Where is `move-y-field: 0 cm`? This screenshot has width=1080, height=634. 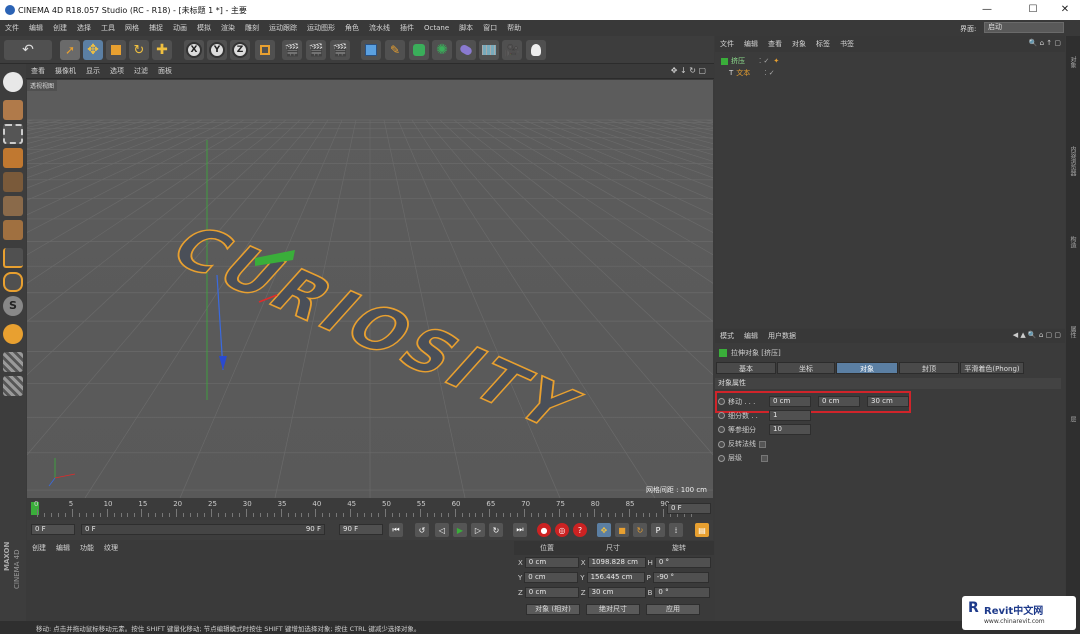 move-y-field: 0 cm is located at coordinates (839, 401).